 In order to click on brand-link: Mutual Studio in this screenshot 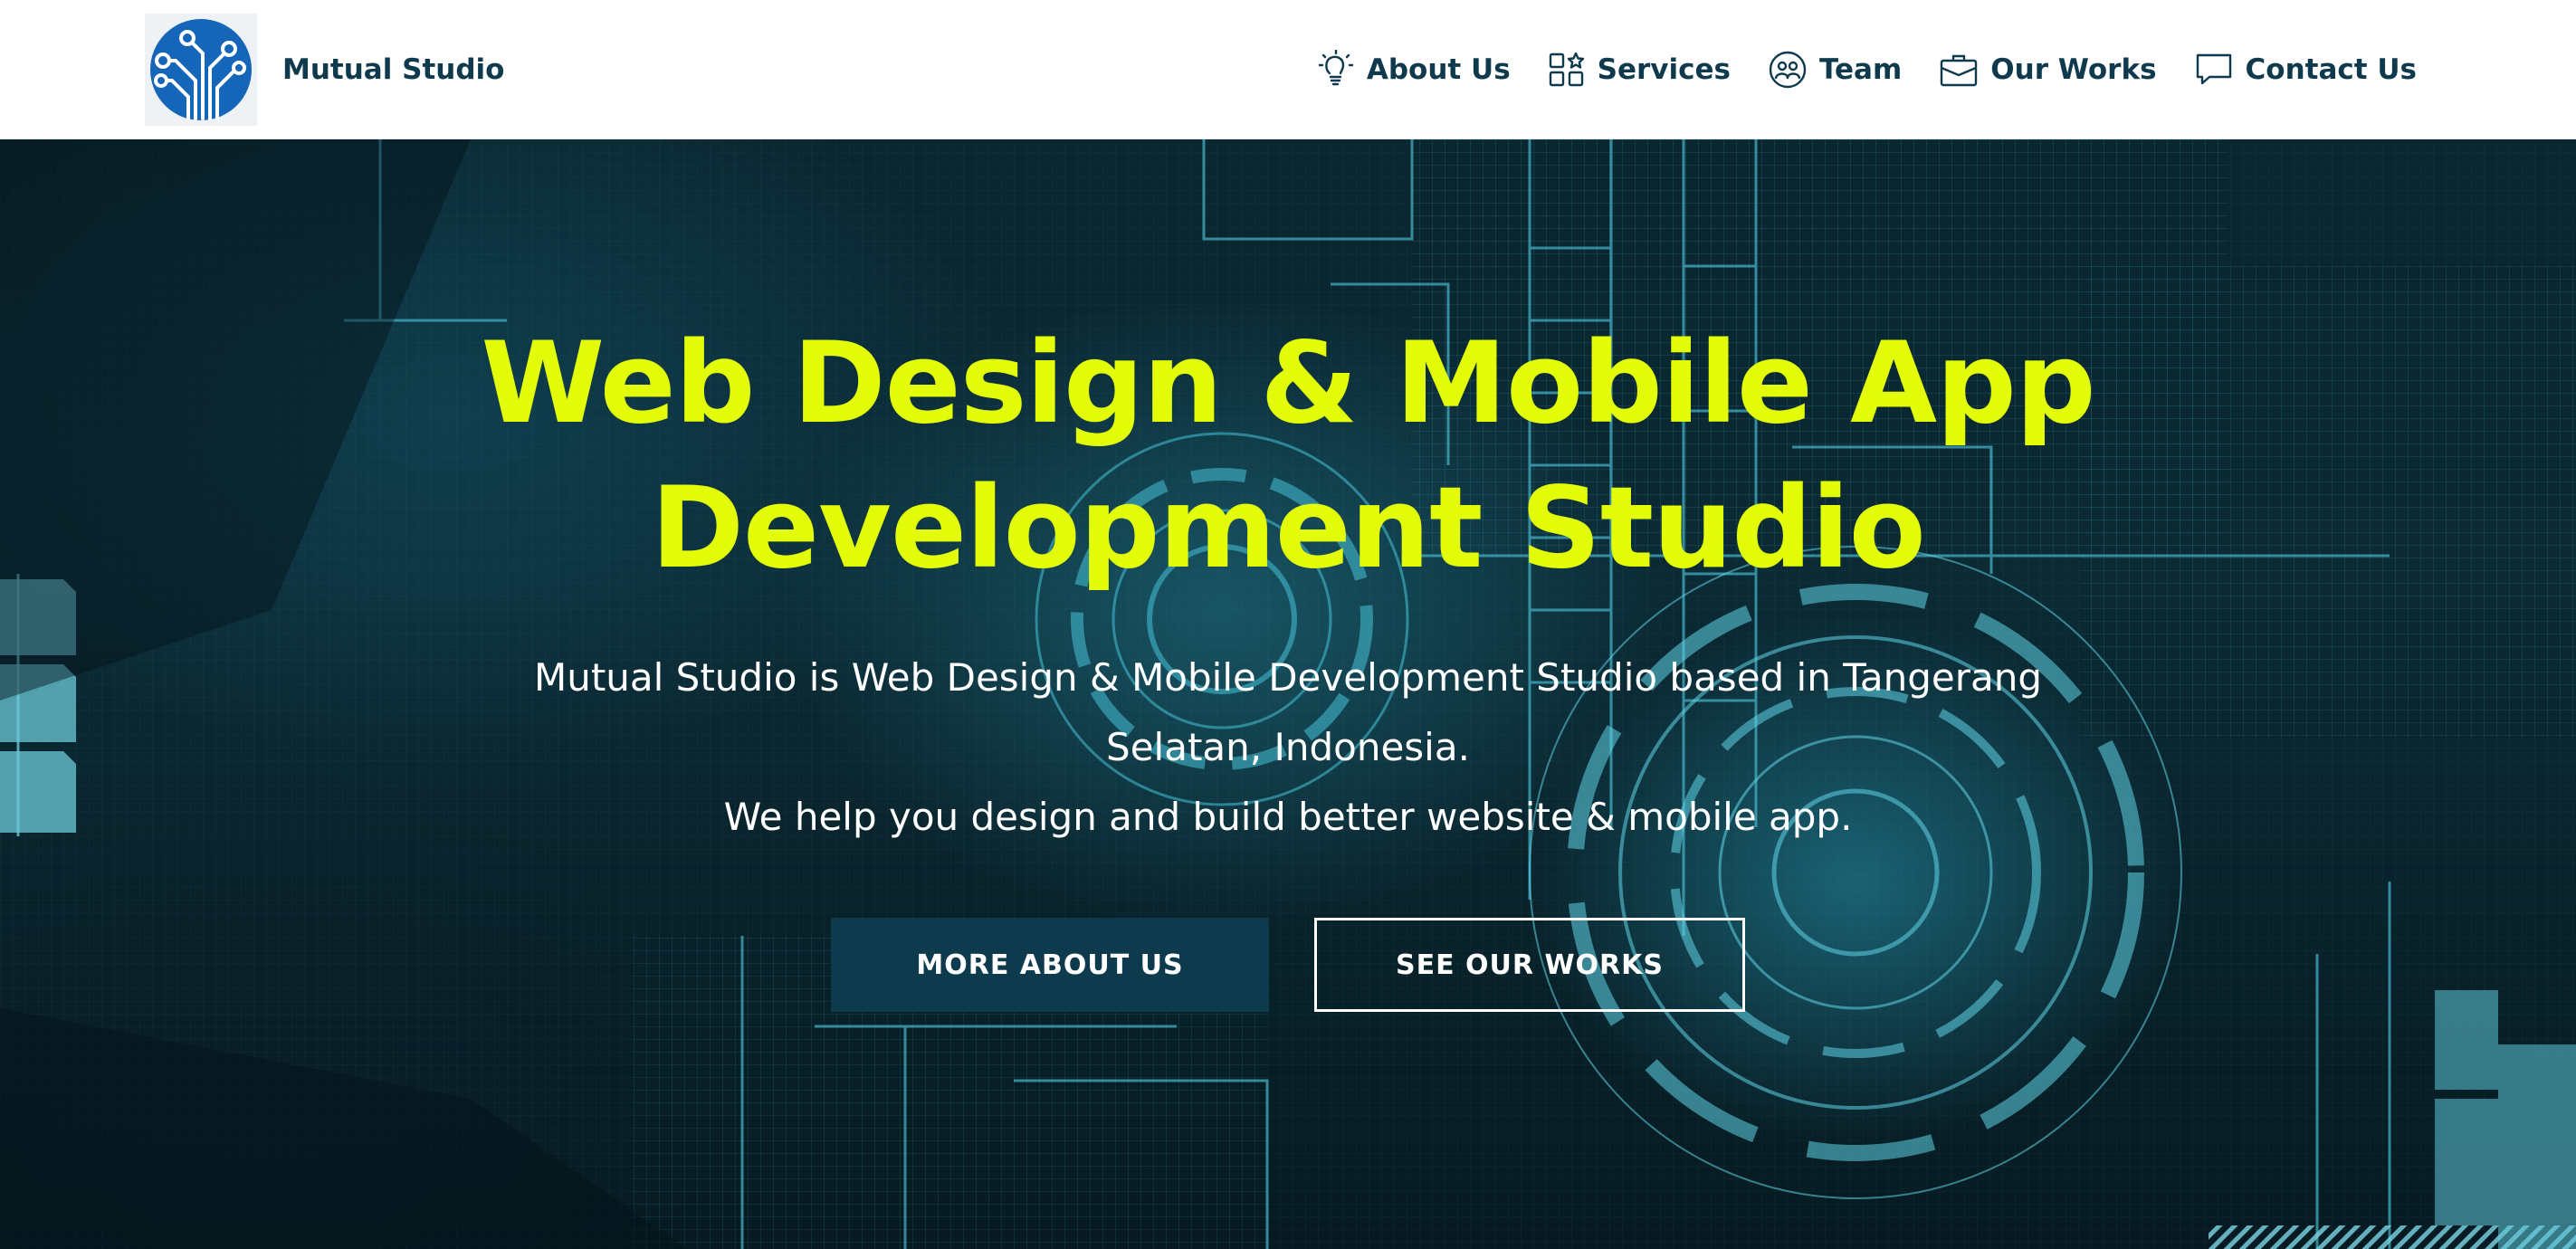, I will do `click(325, 70)`.